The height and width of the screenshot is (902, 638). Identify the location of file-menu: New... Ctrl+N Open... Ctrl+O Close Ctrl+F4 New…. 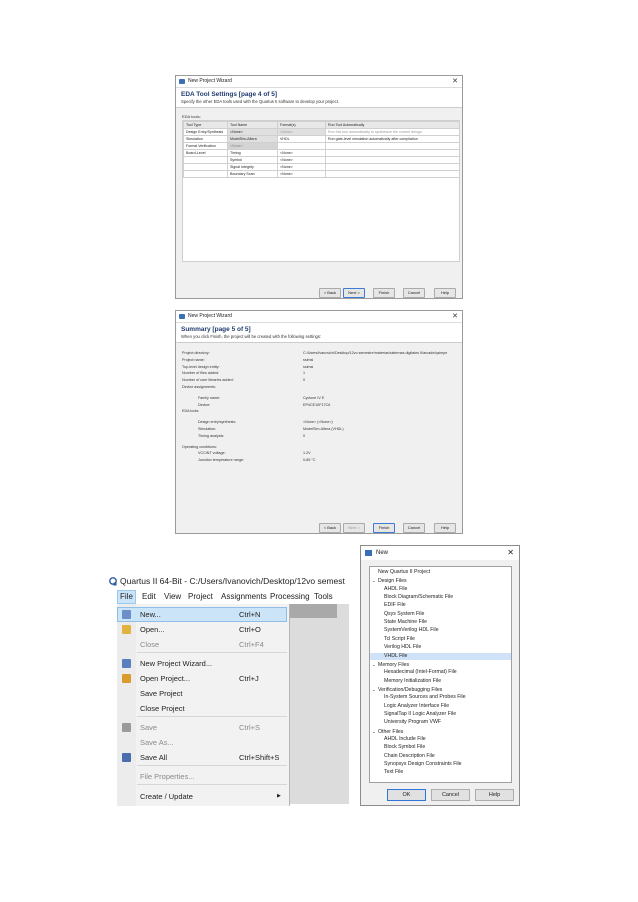
(203, 705).